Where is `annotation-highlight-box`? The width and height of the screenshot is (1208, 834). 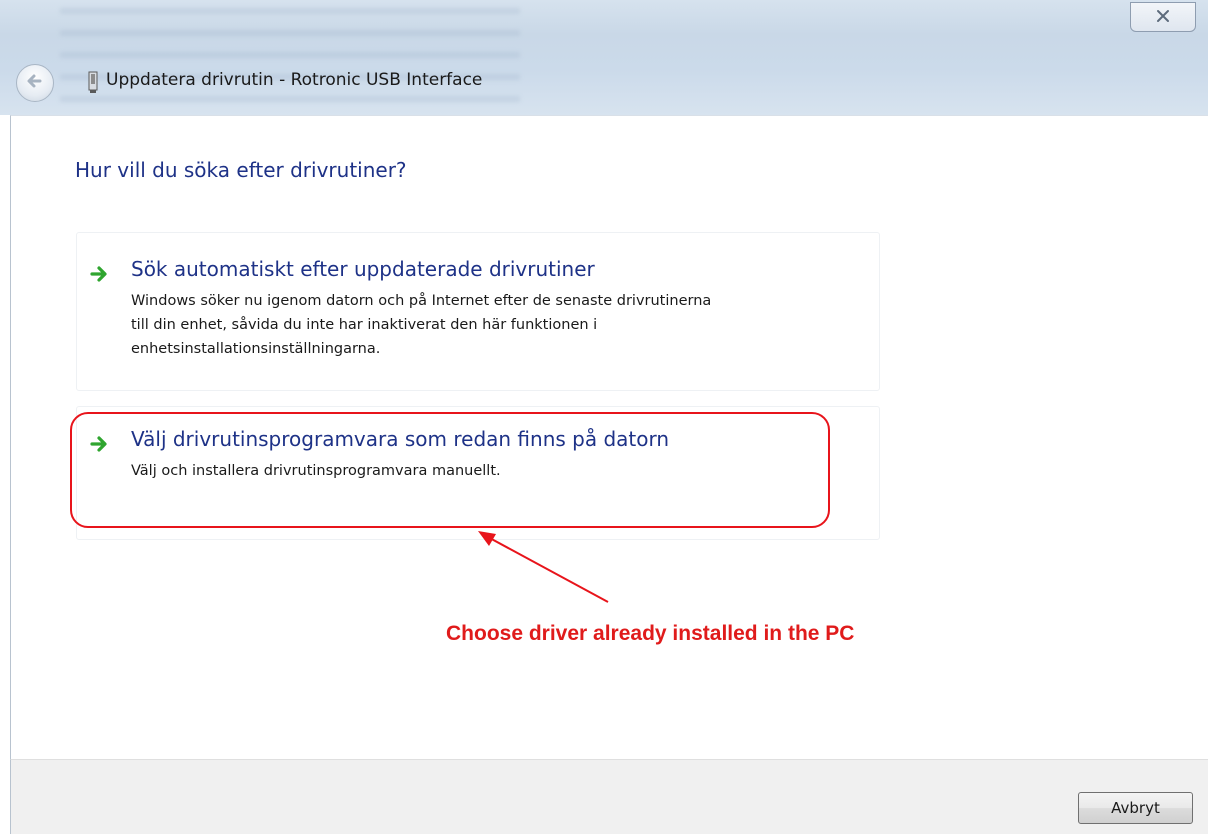
annotation-highlight-box is located at coordinates (450, 470).